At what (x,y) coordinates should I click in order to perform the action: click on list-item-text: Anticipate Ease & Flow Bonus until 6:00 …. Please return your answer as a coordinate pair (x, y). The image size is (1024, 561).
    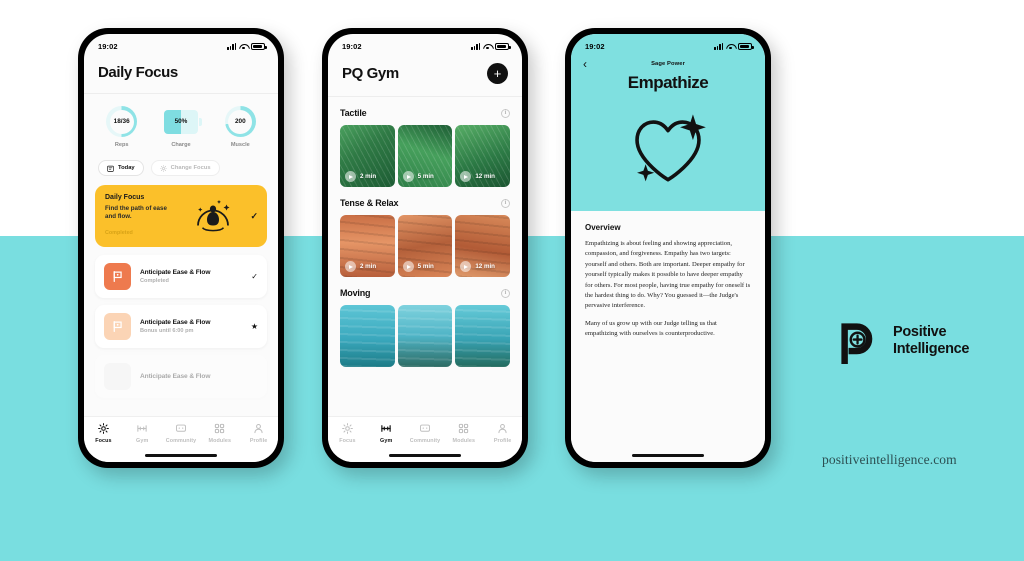
    Looking at the image, I should click on (191, 327).